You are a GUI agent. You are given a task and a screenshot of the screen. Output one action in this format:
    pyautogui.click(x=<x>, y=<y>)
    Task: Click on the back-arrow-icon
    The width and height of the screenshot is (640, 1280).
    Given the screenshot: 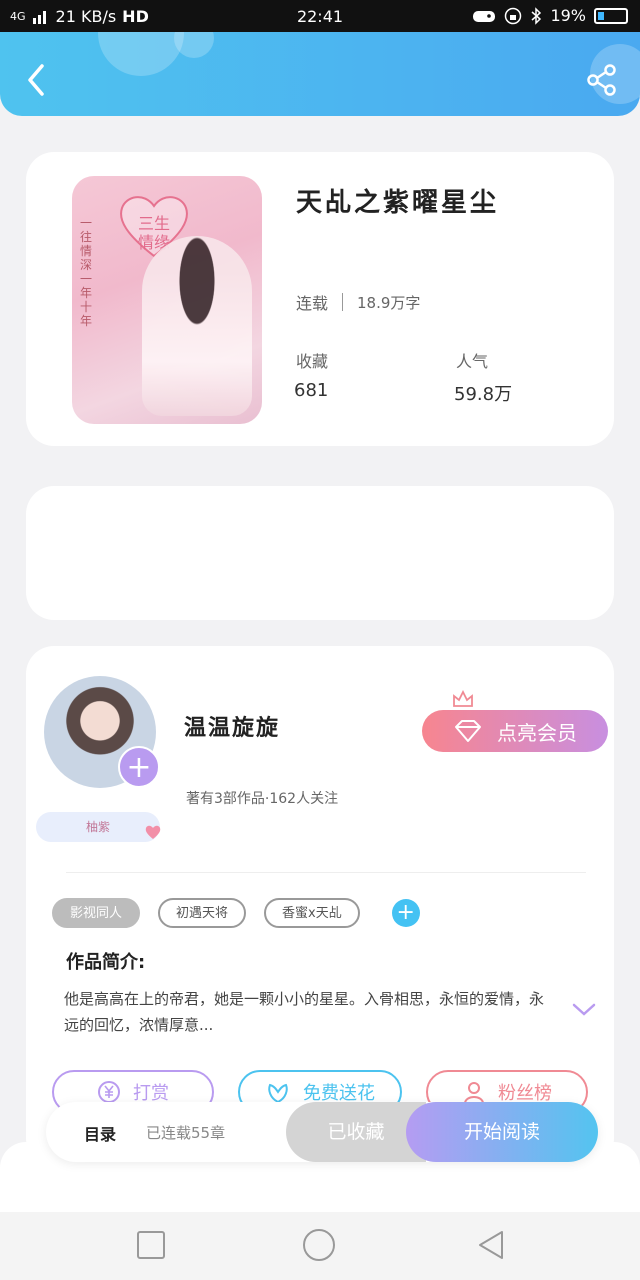 What is the action you would take?
    pyautogui.click(x=37, y=80)
    